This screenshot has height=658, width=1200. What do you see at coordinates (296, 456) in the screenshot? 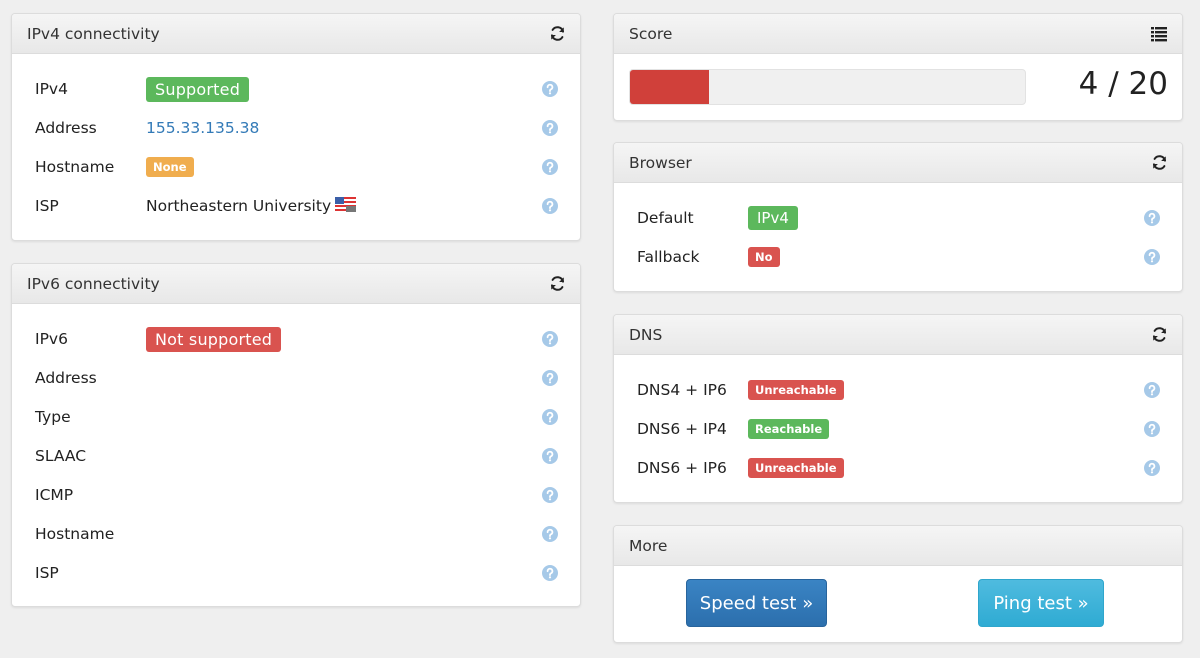
I see `ipv6-row-slaac: SLAAC` at bounding box center [296, 456].